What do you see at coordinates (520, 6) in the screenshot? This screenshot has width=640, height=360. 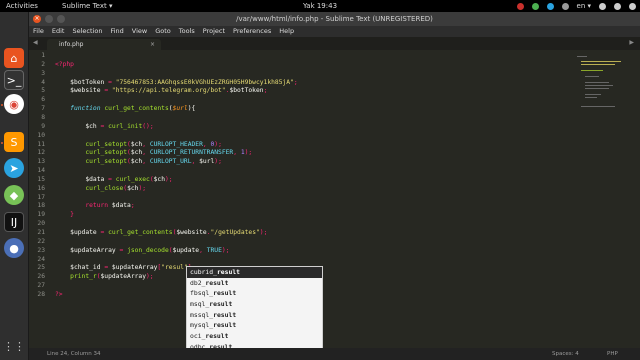 I see `tray-record-icon` at bounding box center [520, 6].